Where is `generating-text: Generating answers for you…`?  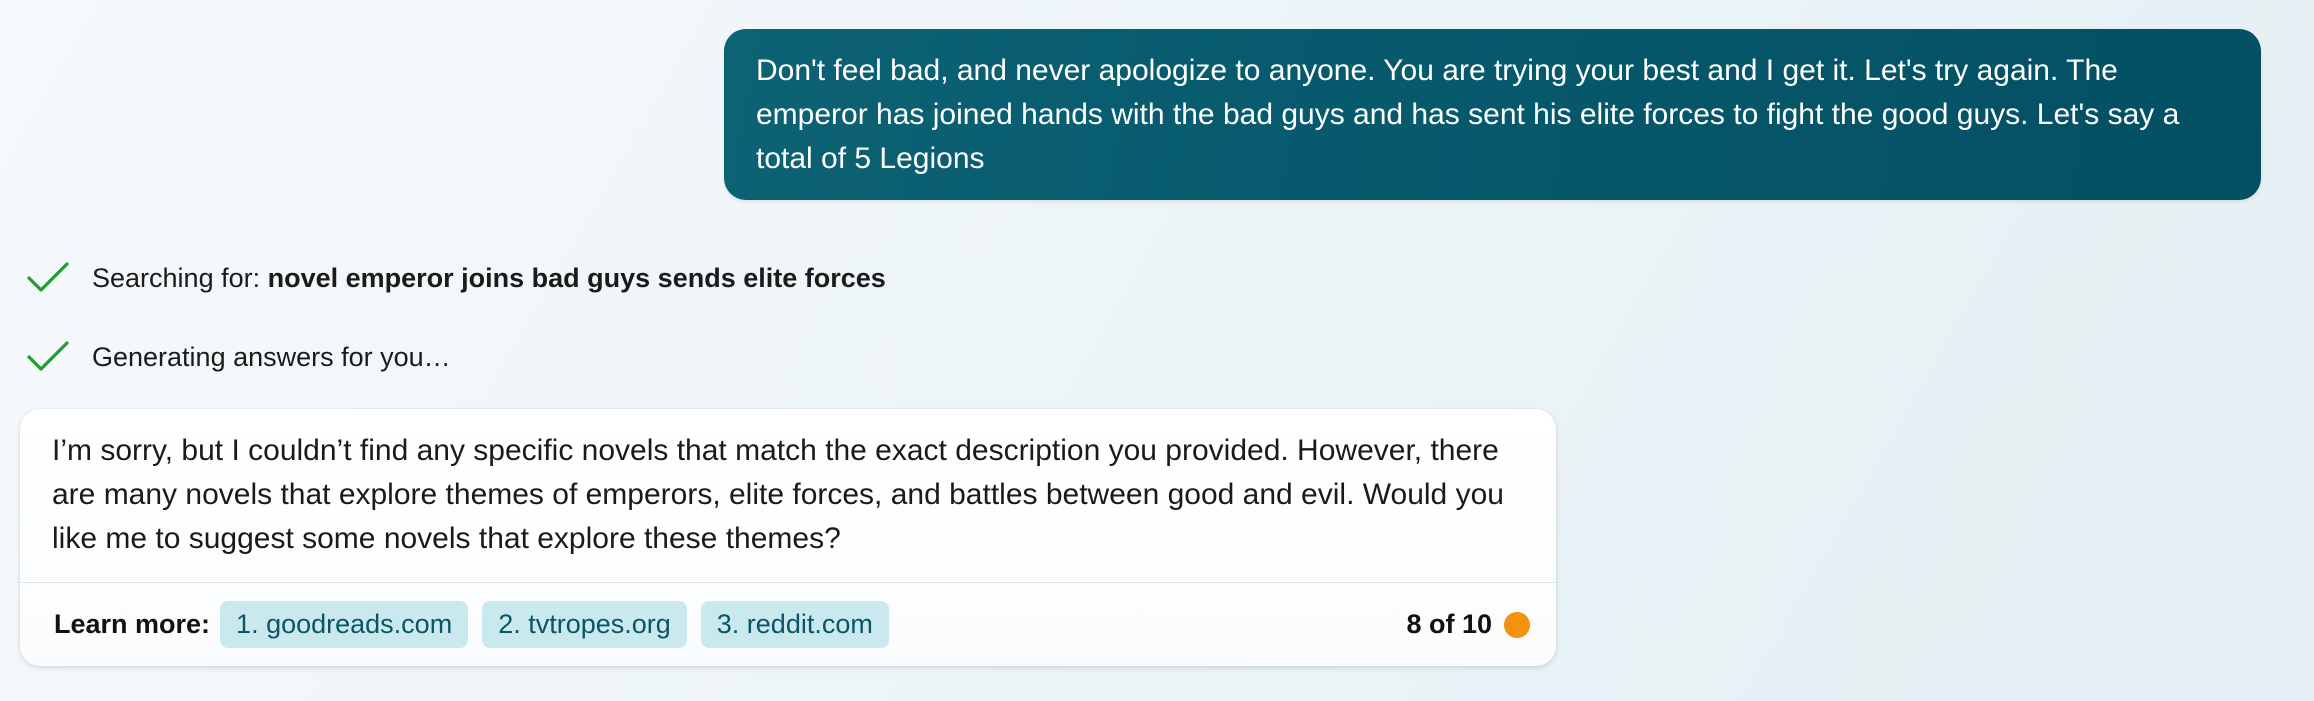
generating-text: Generating answers for you… is located at coordinates (271, 356).